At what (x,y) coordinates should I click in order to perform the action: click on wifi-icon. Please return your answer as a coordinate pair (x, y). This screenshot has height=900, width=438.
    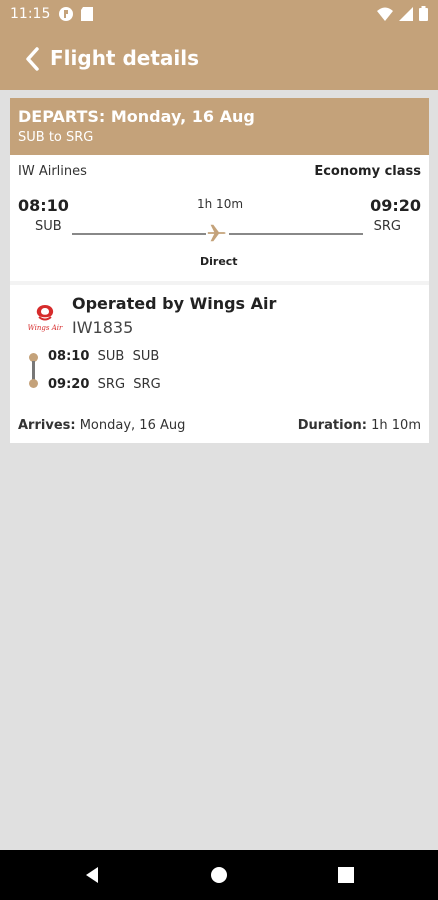
    Looking at the image, I should click on (385, 14).